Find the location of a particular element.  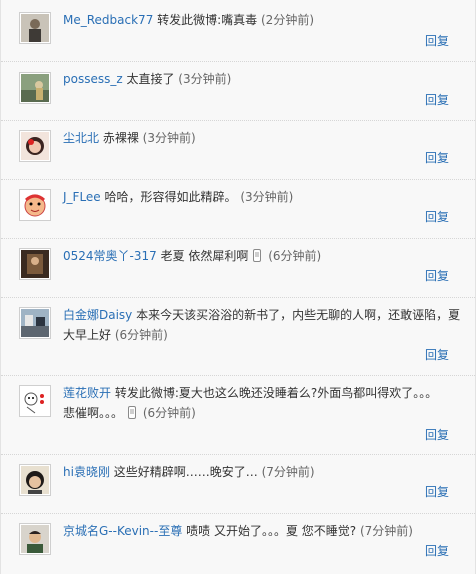

comment-user-link: 白金娜Daisy is located at coordinates (97, 315).